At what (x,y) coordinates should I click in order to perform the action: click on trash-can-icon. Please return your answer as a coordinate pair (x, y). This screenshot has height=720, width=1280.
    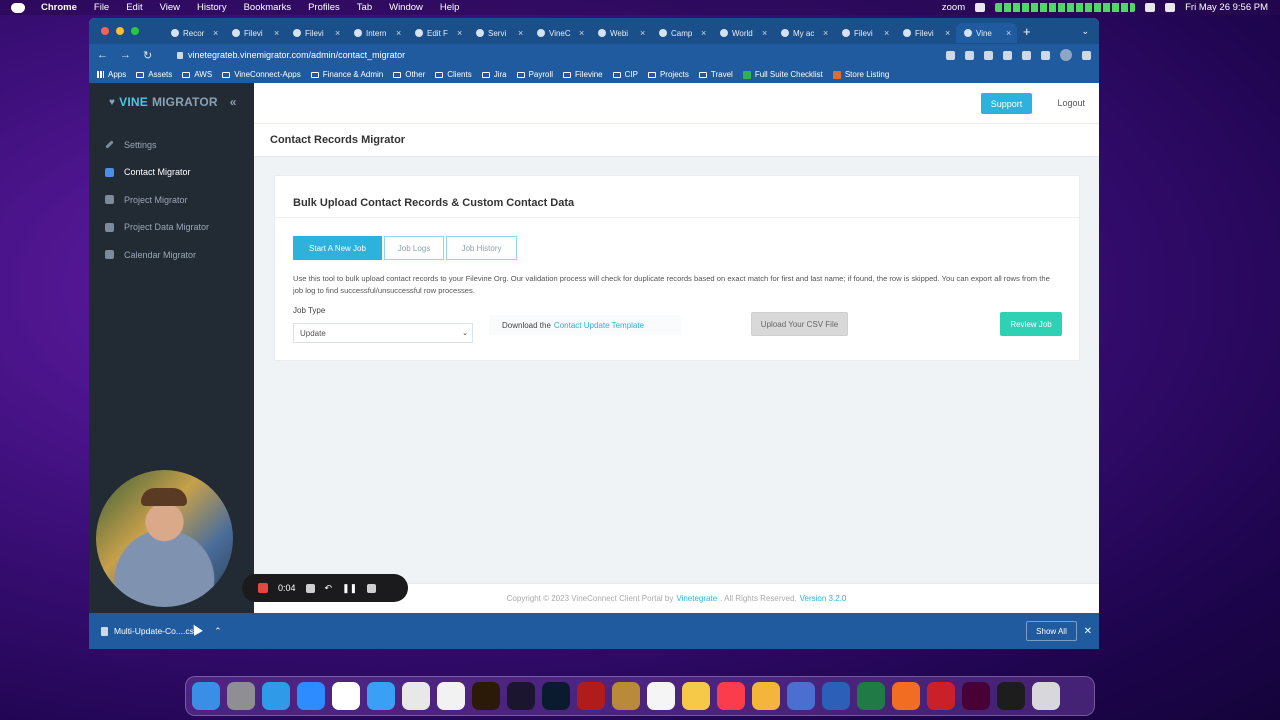
    Looking at the image, I should click on (1046, 696).